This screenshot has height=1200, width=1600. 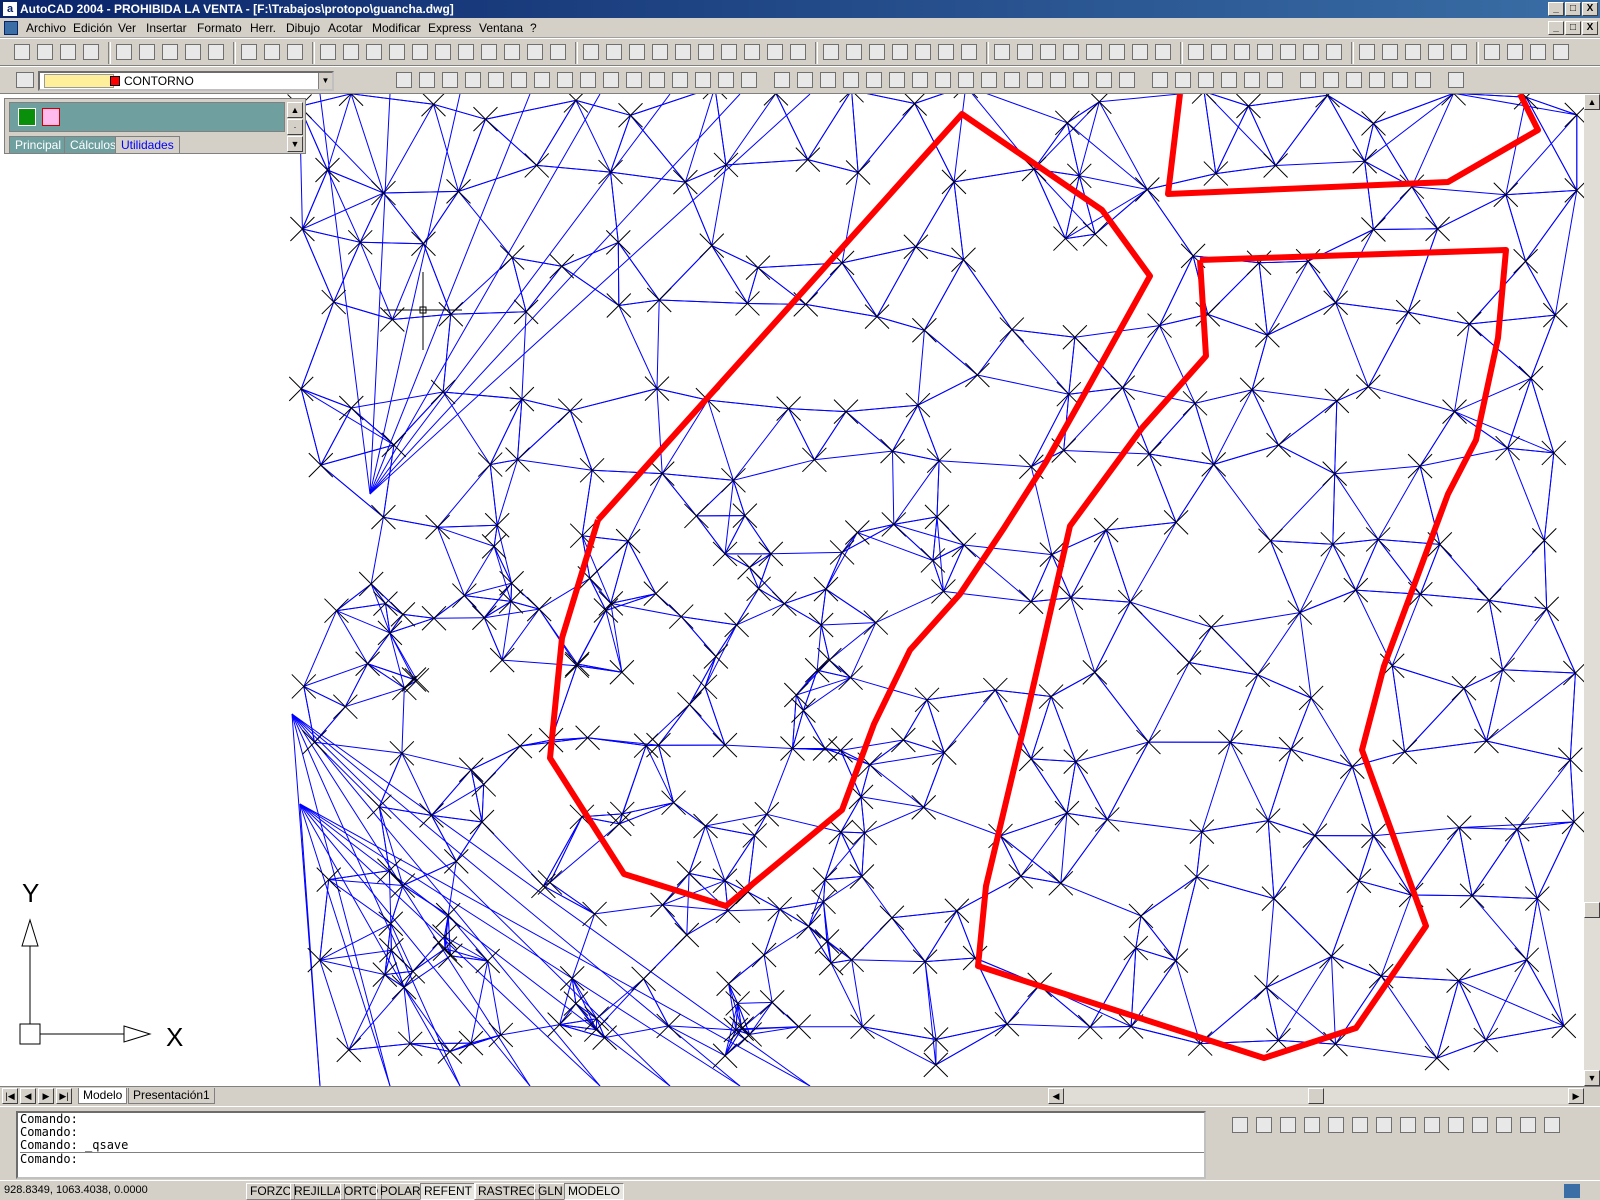 I want to click on close-button: X, so click(x=1590, y=9).